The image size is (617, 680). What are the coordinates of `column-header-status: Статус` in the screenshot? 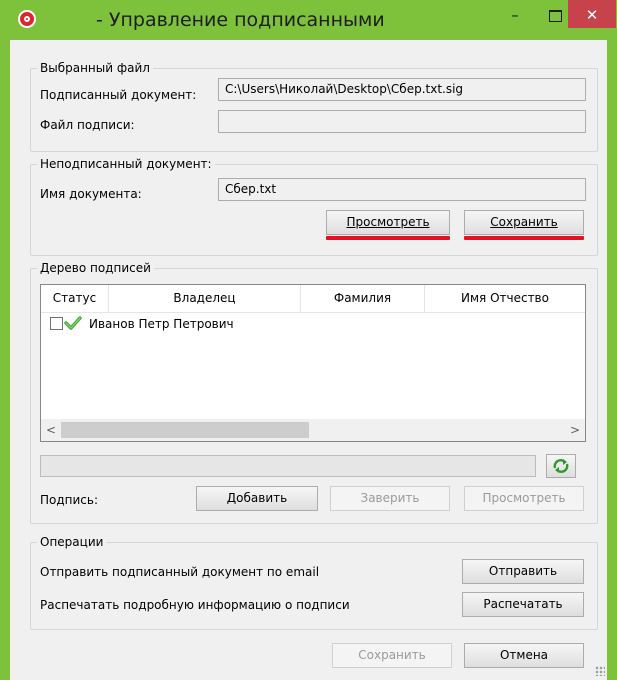 It's located at (75, 298).